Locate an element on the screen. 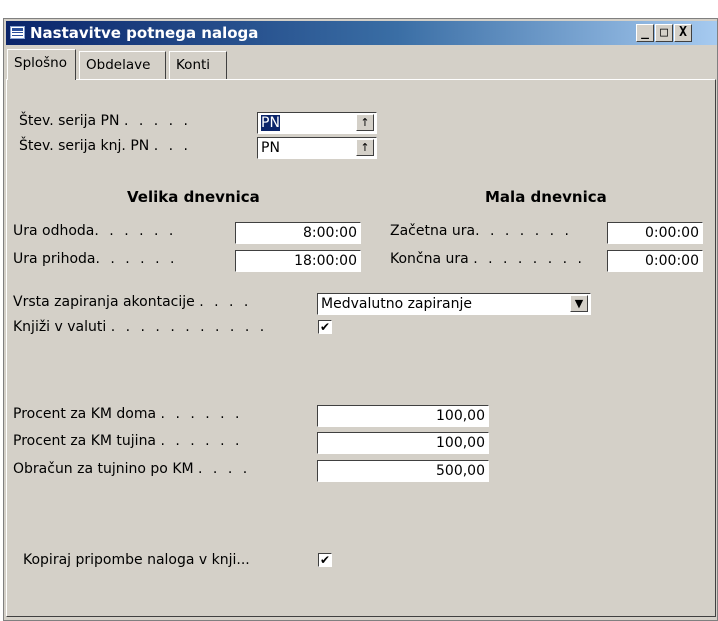 This screenshot has height=621, width=718. tab-splosno: Splošno is located at coordinates (41, 64).